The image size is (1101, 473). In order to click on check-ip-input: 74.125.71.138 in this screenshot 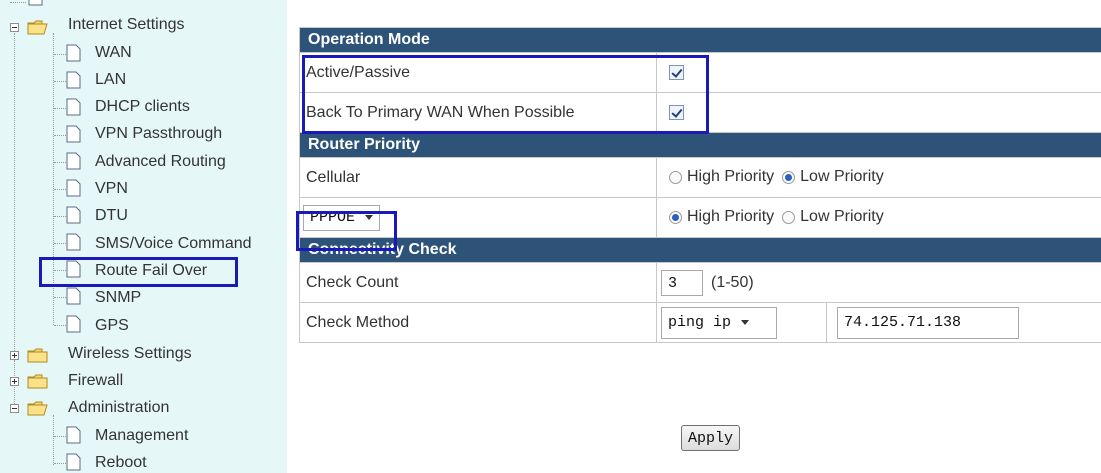, I will do `click(928, 322)`.